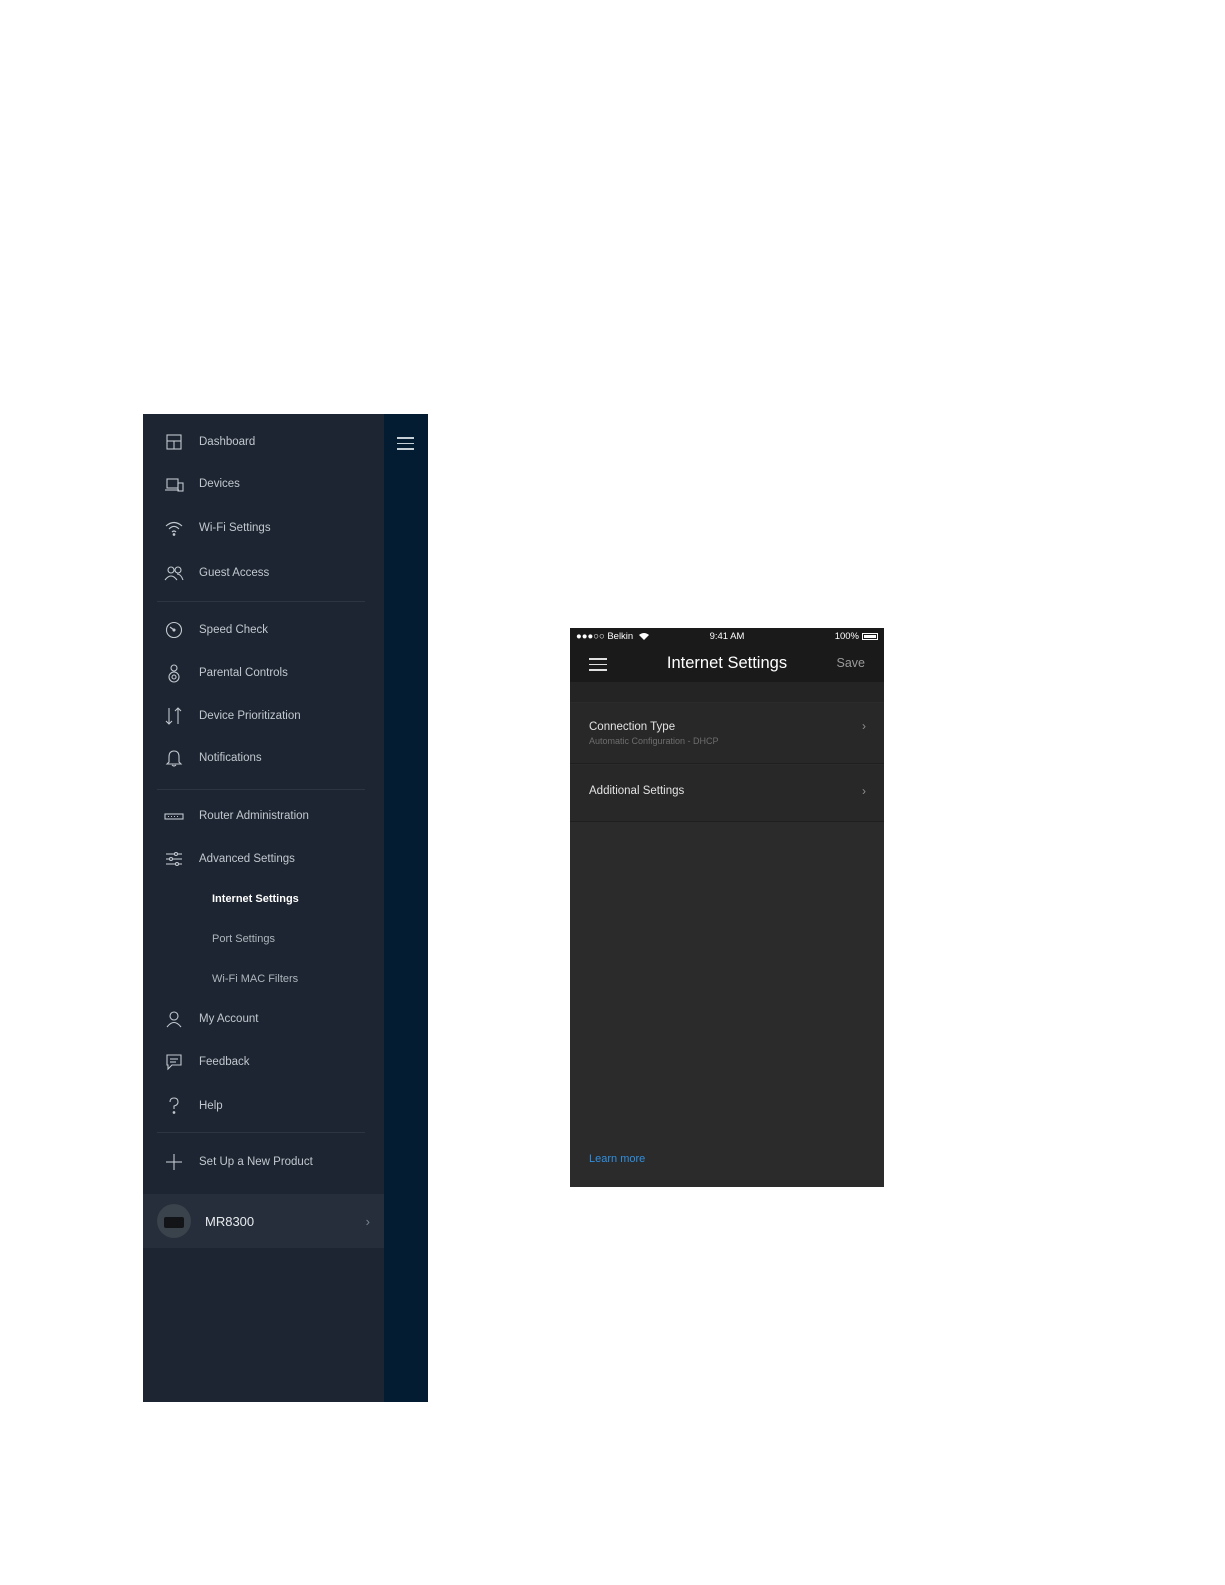  I want to click on notifications-bell-icon, so click(174, 758).